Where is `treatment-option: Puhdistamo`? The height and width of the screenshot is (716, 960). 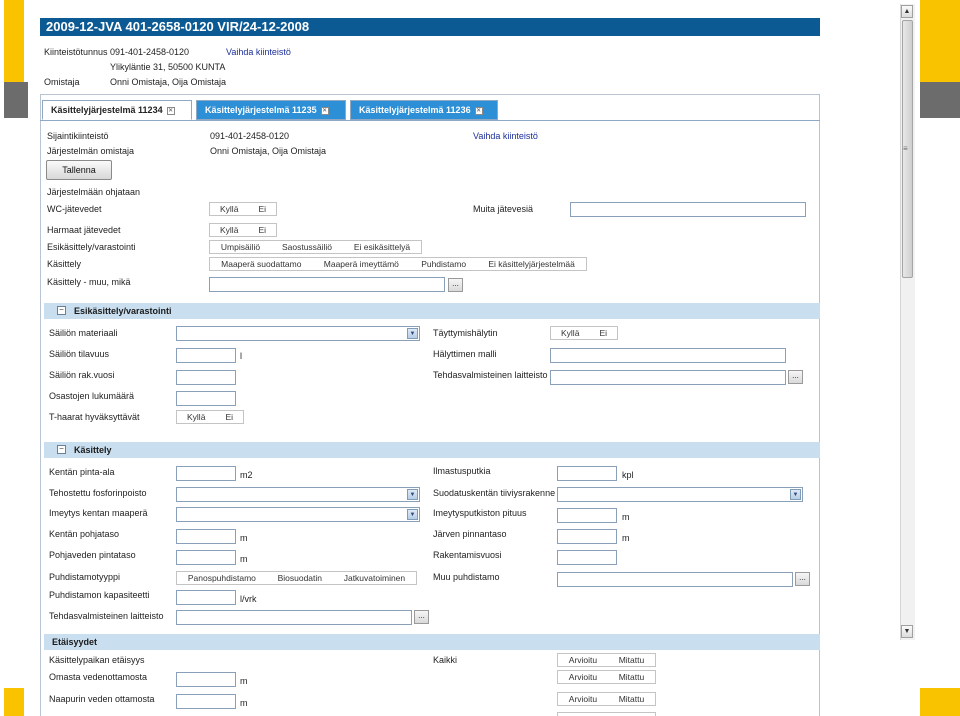 treatment-option: Puhdistamo is located at coordinates (443, 264).